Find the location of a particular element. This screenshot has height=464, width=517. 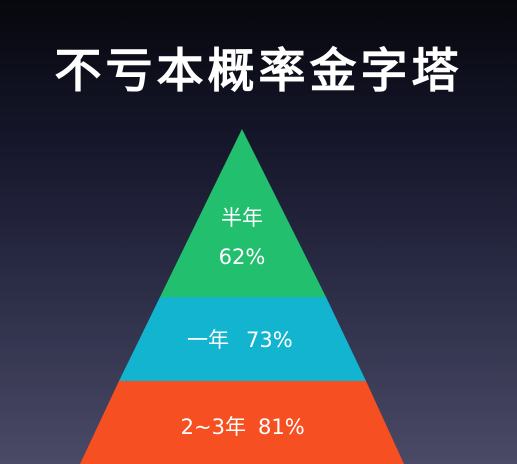

tier-top-period: 半年 is located at coordinates (242, 218).